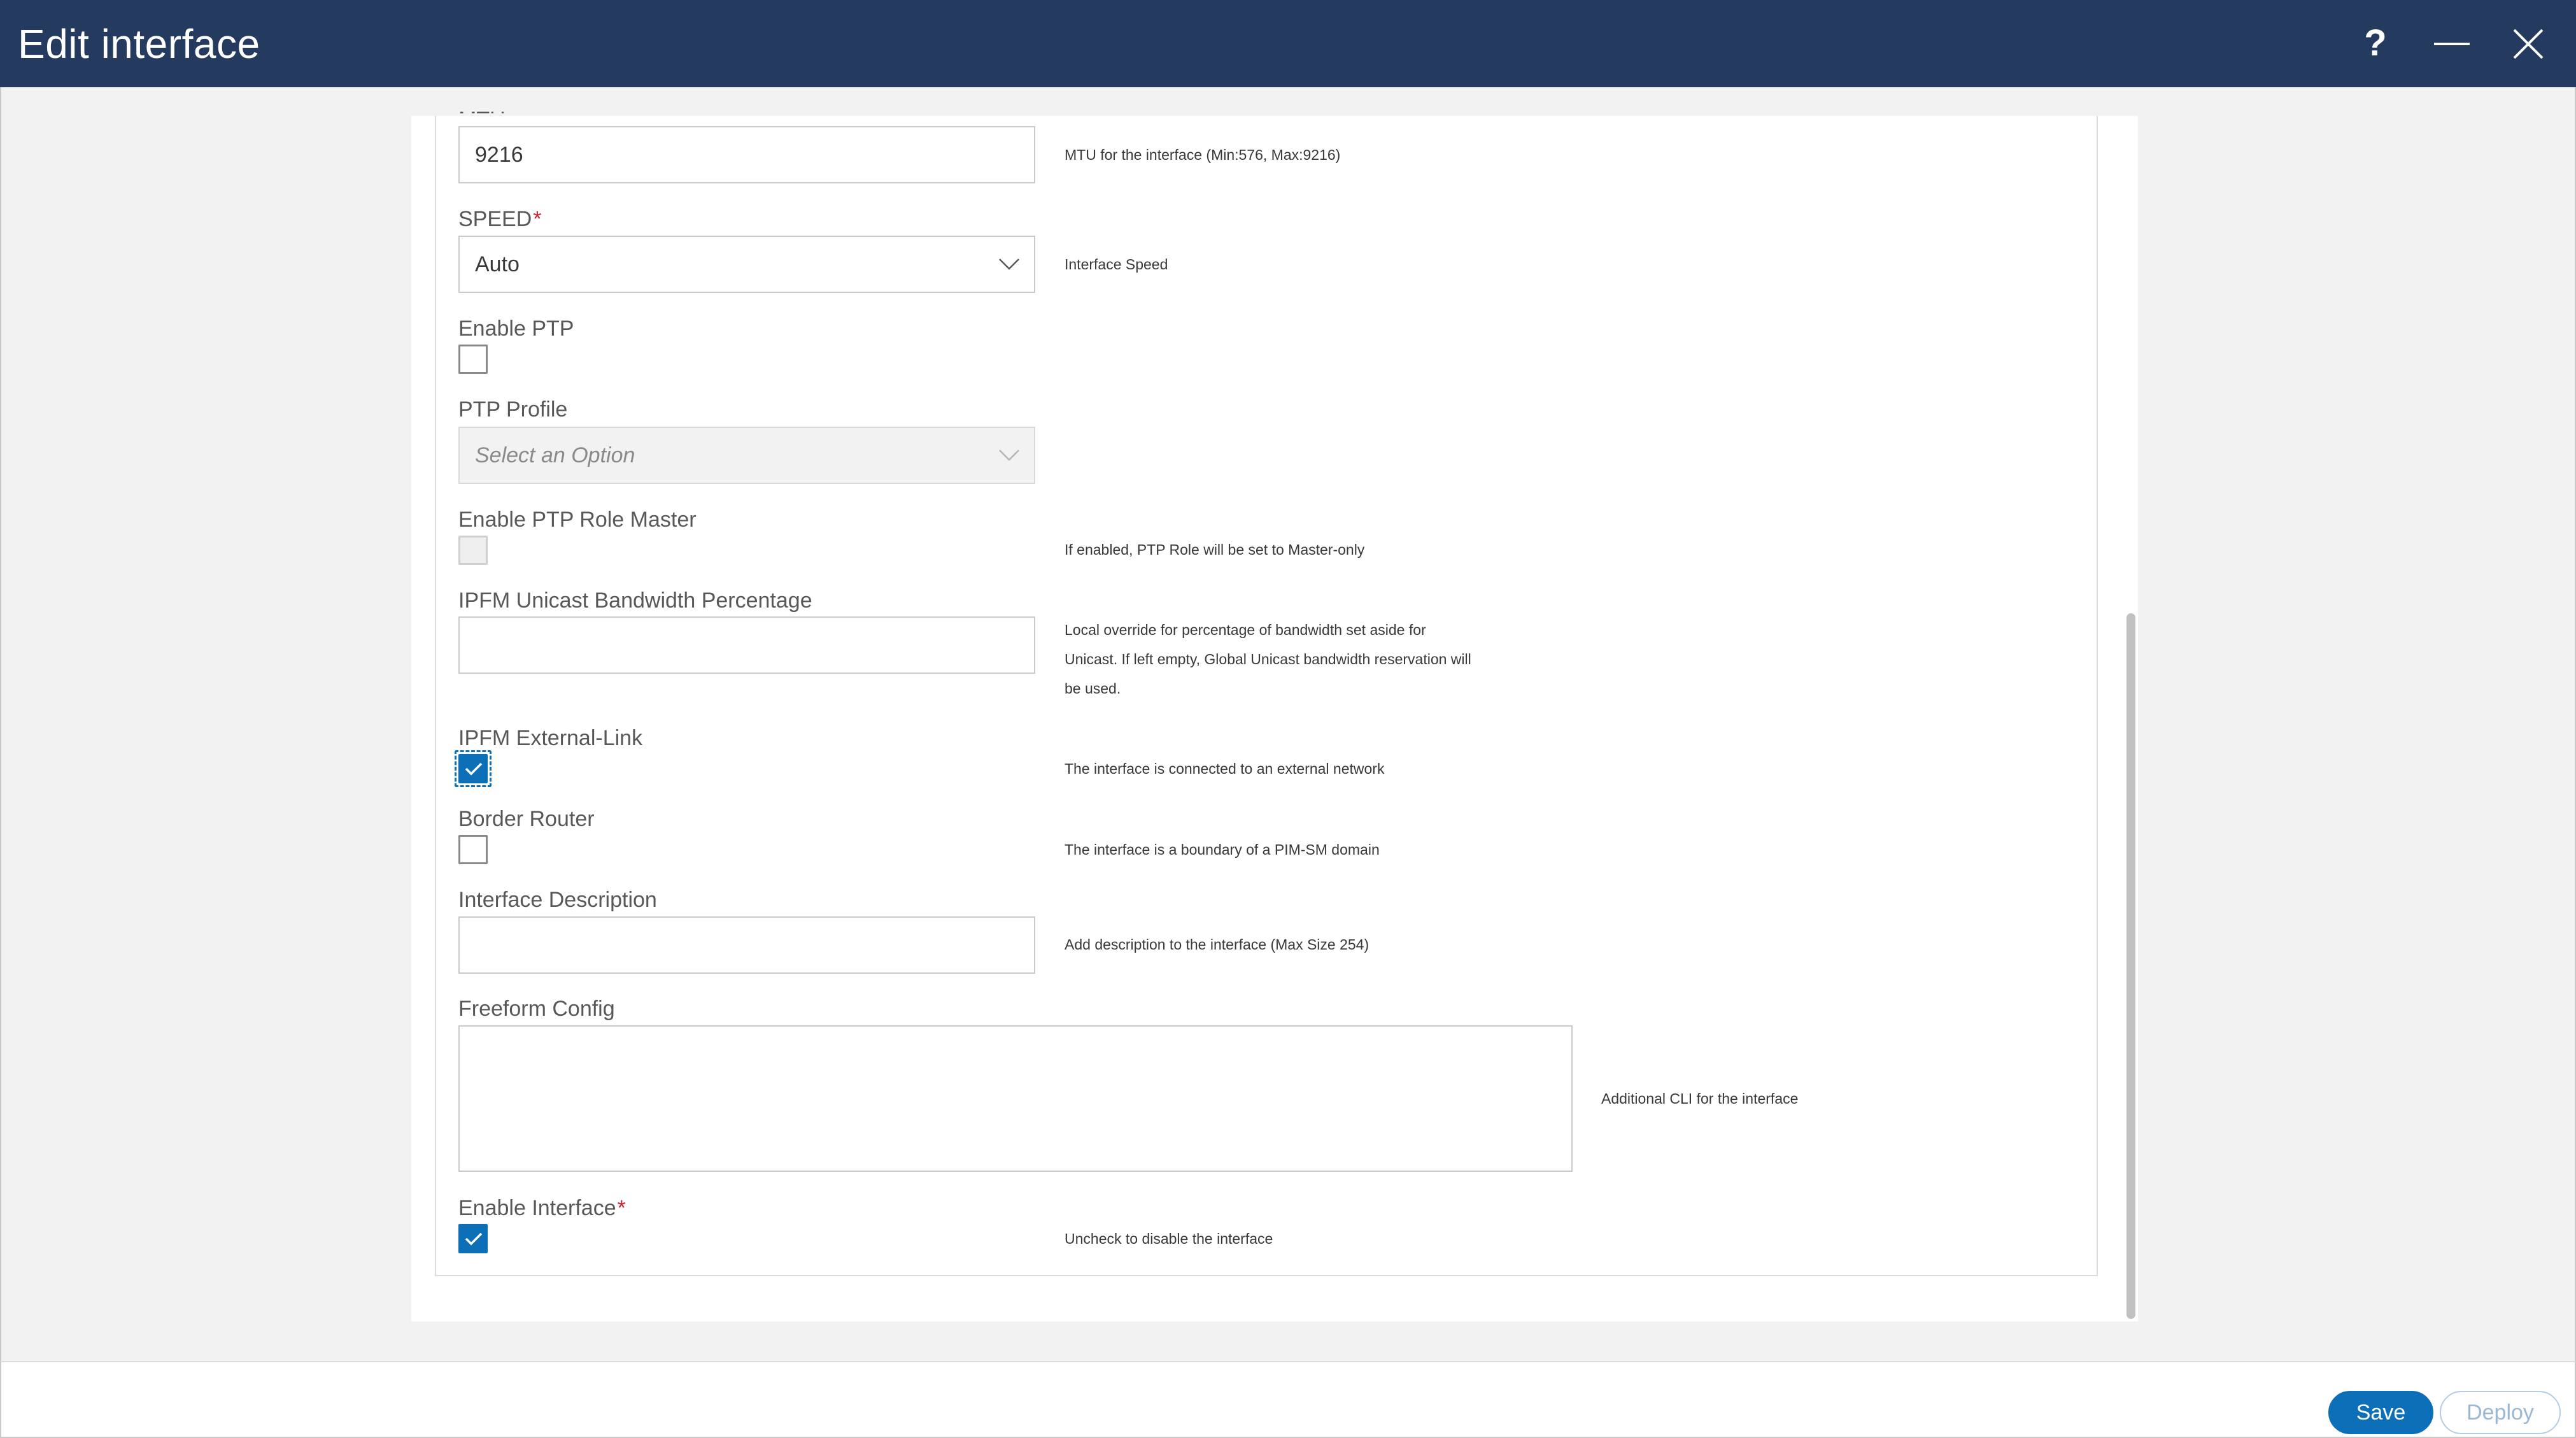 The width and height of the screenshot is (2576, 1438). I want to click on window-title: Edit interface, so click(139, 44).